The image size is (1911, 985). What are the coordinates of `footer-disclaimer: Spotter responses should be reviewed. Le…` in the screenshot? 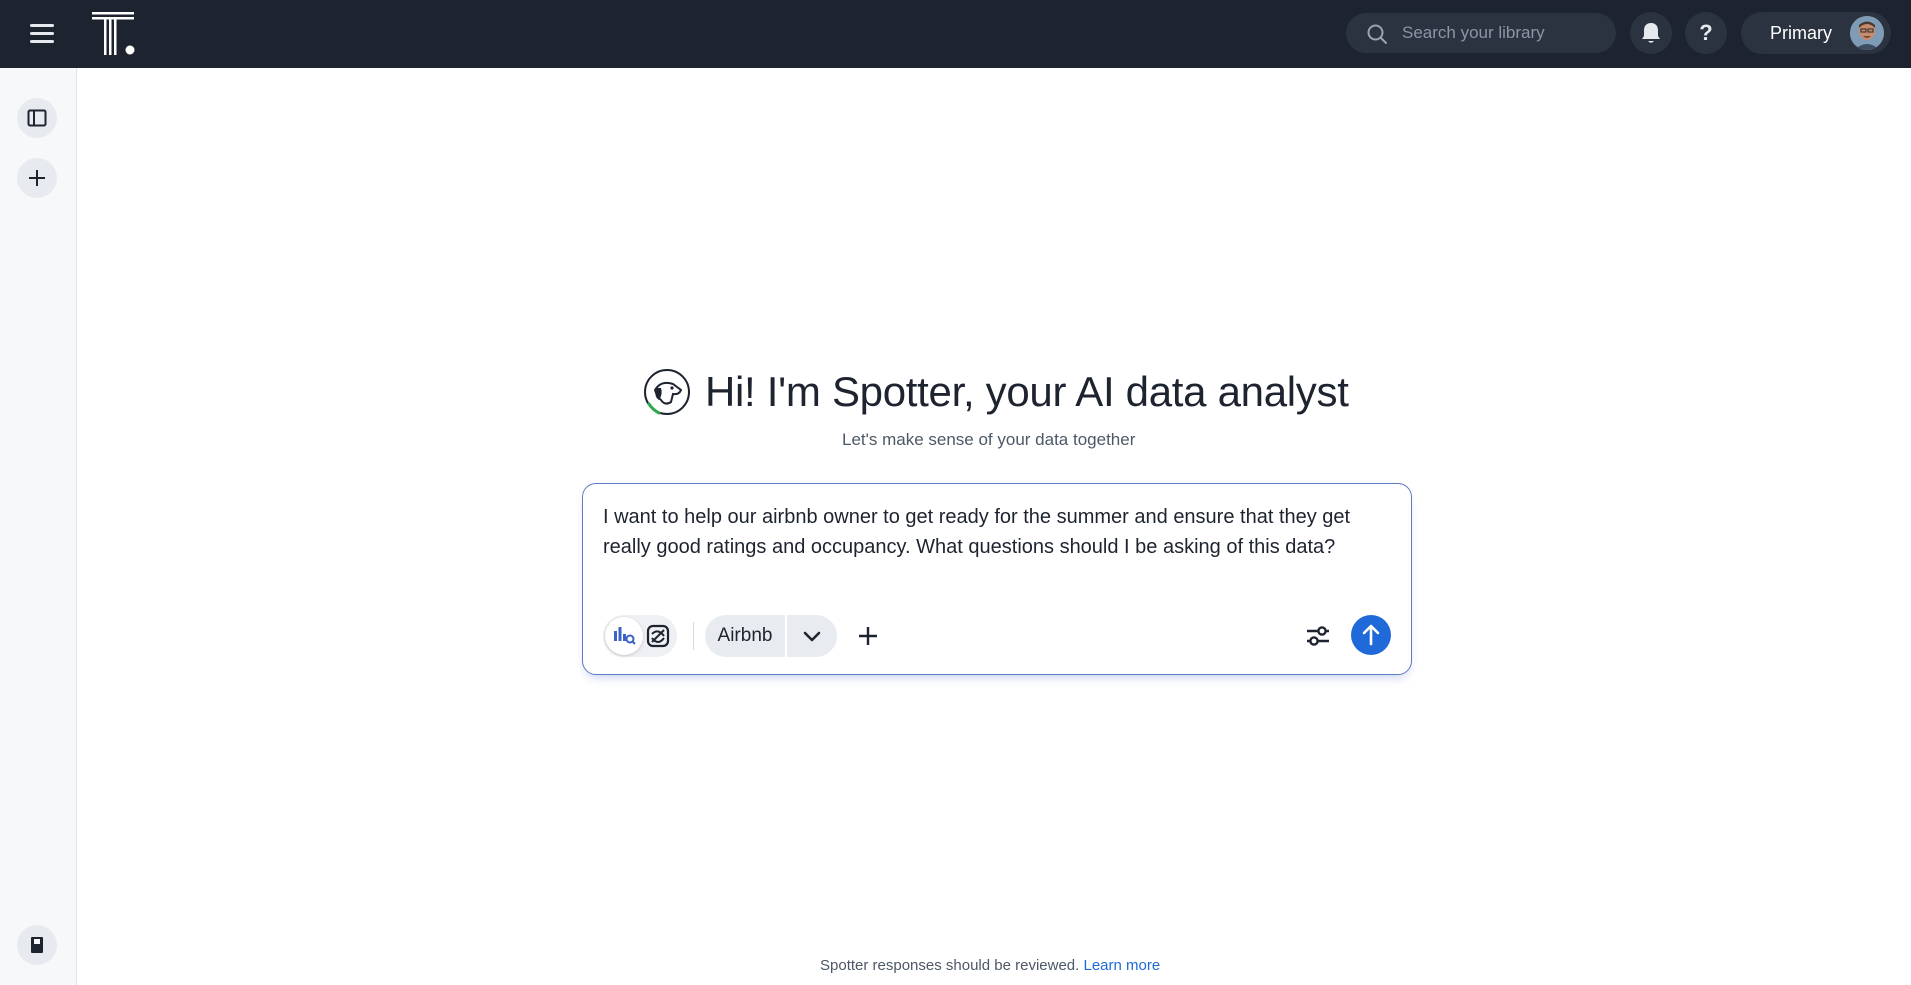 It's located at (990, 965).